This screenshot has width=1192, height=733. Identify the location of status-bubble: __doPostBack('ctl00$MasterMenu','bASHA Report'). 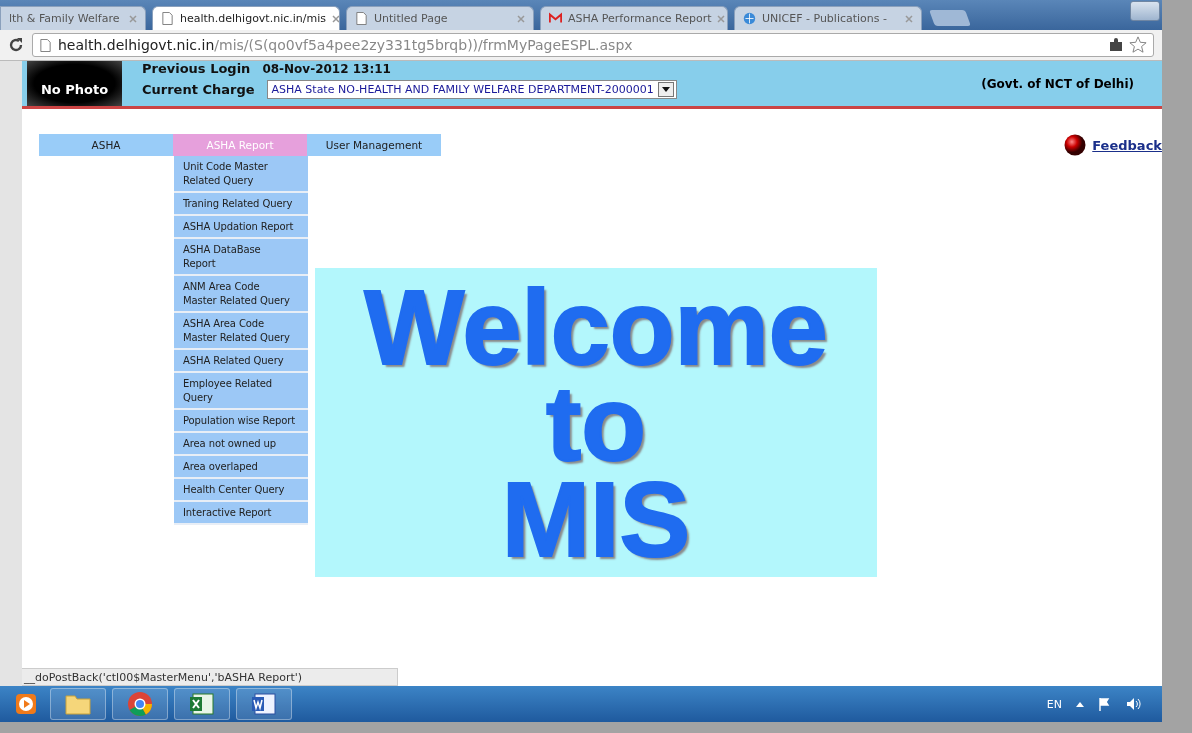
(210, 677).